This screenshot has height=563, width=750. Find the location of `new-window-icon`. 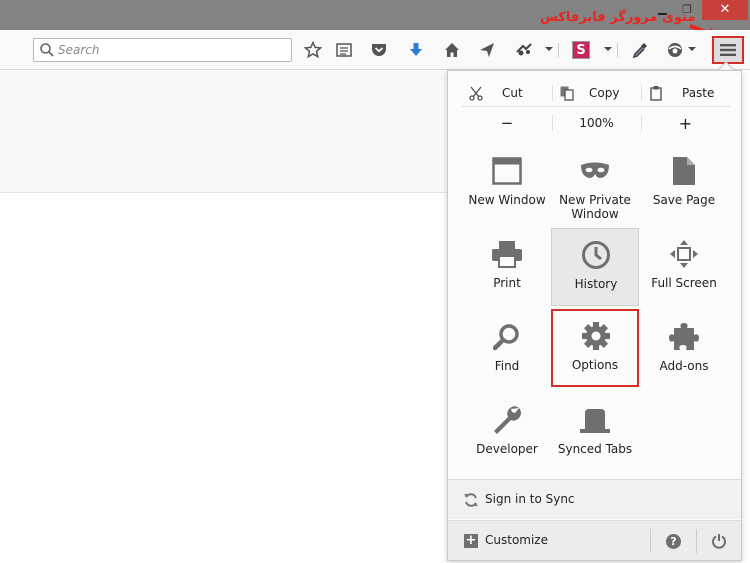

new-window-icon is located at coordinates (507, 171).